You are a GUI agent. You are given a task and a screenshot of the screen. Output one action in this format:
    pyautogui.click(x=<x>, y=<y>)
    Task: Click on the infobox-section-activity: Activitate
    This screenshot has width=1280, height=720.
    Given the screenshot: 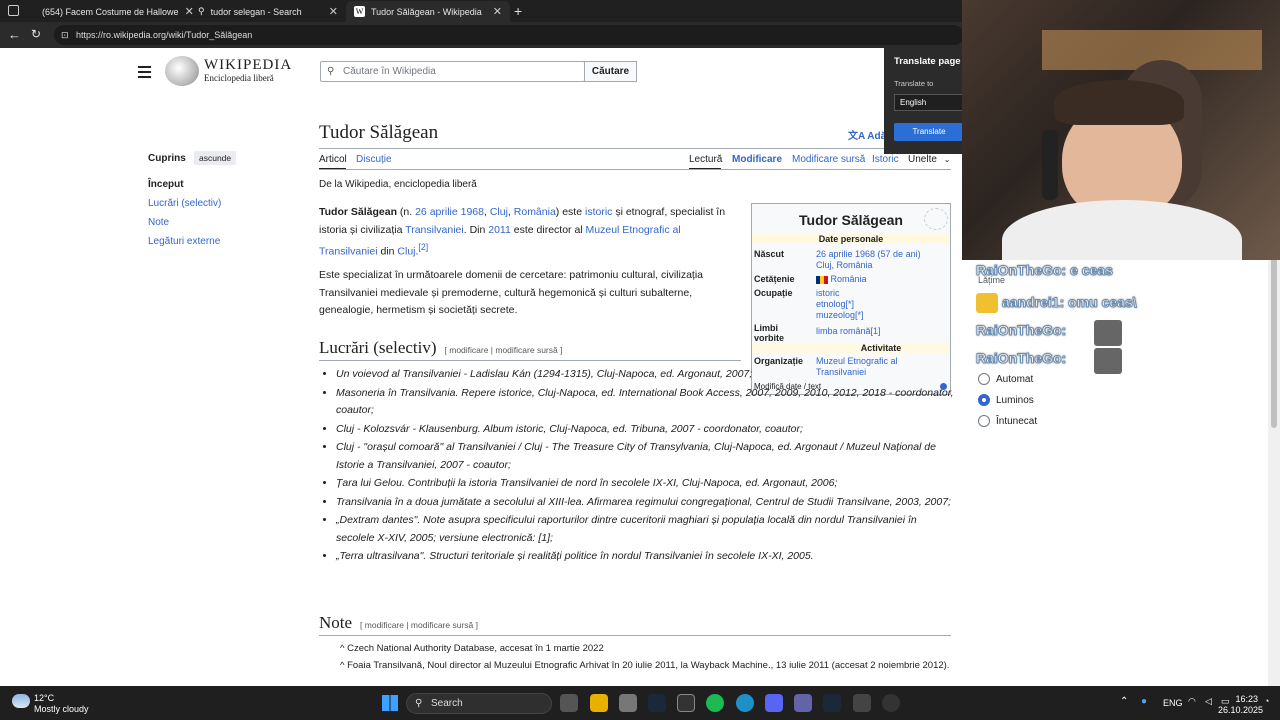 What is the action you would take?
    pyautogui.click(x=851, y=348)
    